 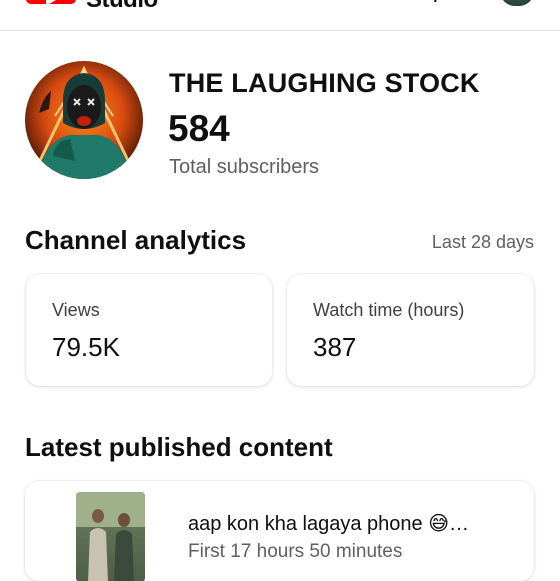 I want to click on account-avatar-icon, so click(x=517, y=3).